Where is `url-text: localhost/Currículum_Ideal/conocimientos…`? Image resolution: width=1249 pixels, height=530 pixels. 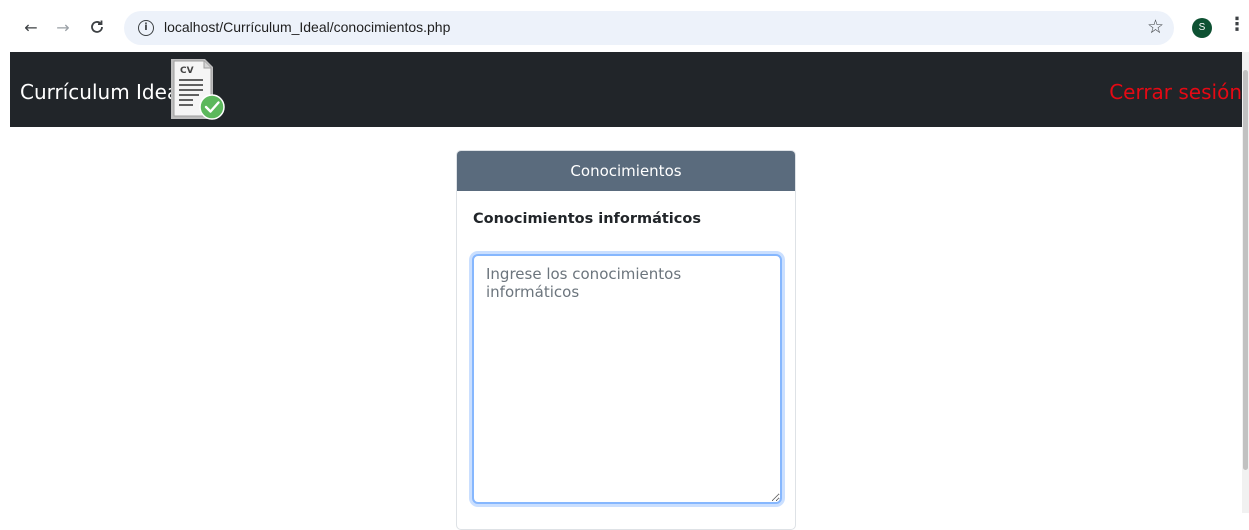
url-text: localhost/Currículum_Ideal/conocimientos… is located at coordinates (307, 27).